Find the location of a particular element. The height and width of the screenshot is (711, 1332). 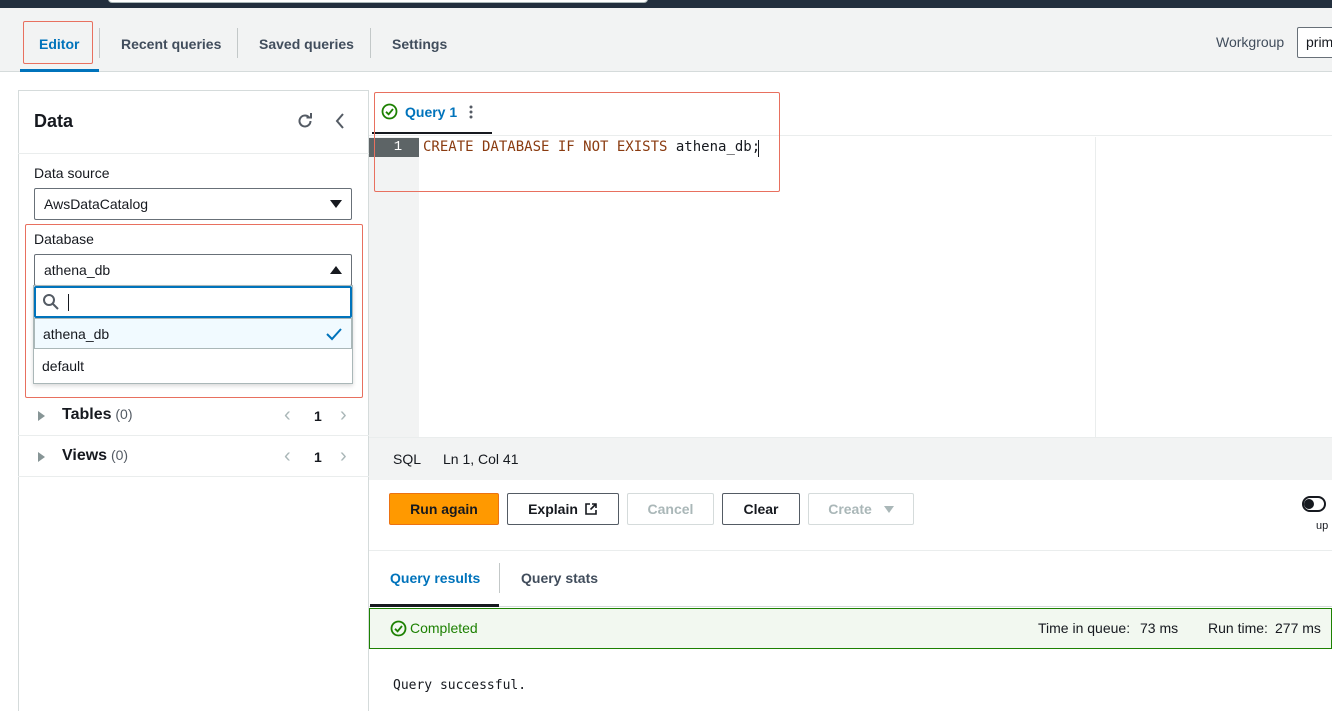

panel-divider is located at coordinates (193, 153).